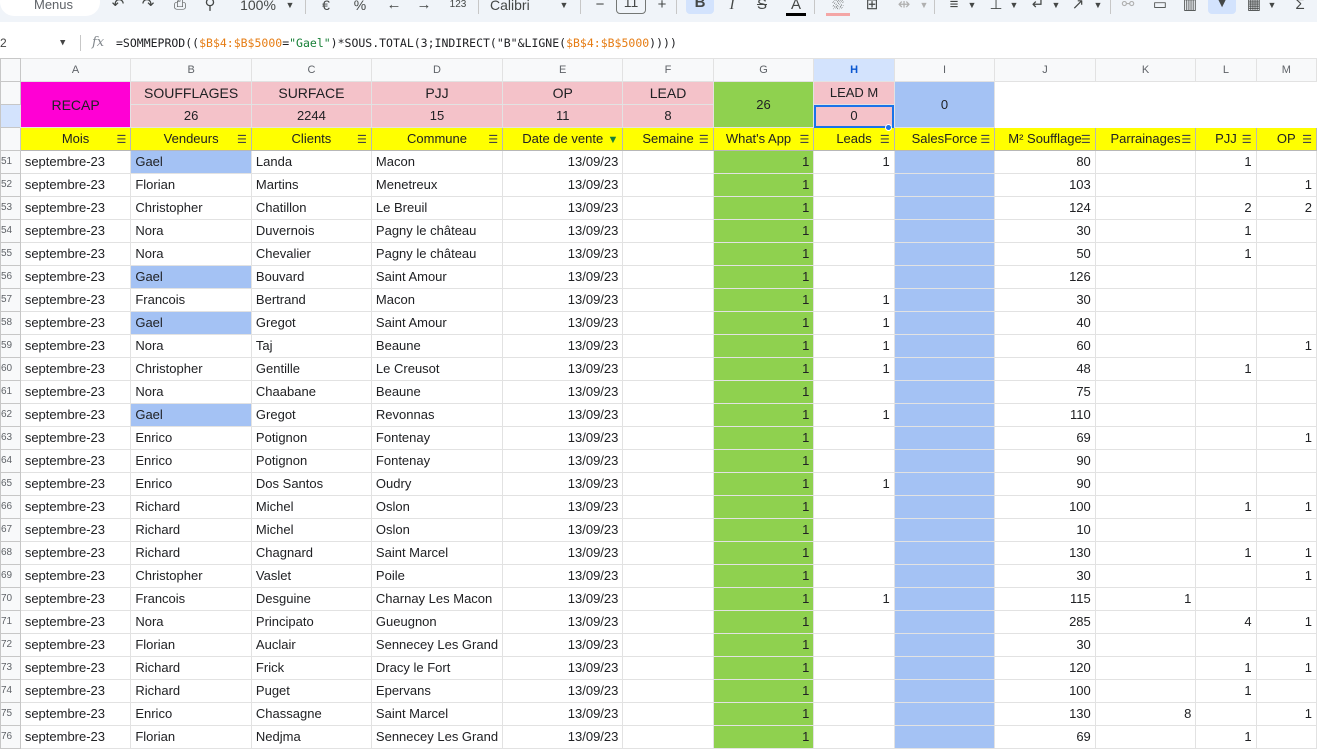 This screenshot has height=754, width=1317. What do you see at coordinates (563, 139) in the screenshot?
I see `header-date-de-vente: Date de vente ▼` at bounding box center [563, 139].